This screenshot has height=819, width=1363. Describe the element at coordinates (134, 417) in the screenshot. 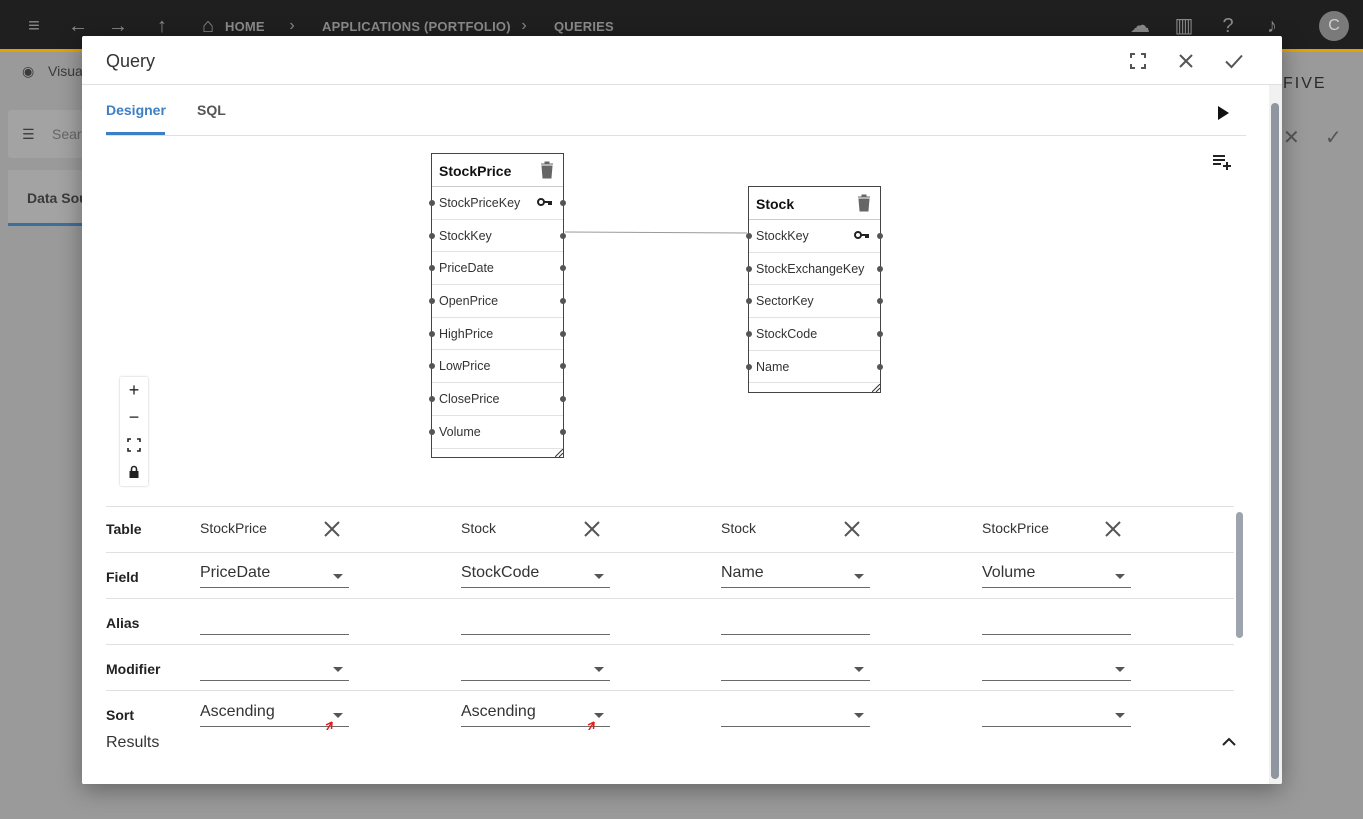

I see `zoom-out-button: −` at that location.